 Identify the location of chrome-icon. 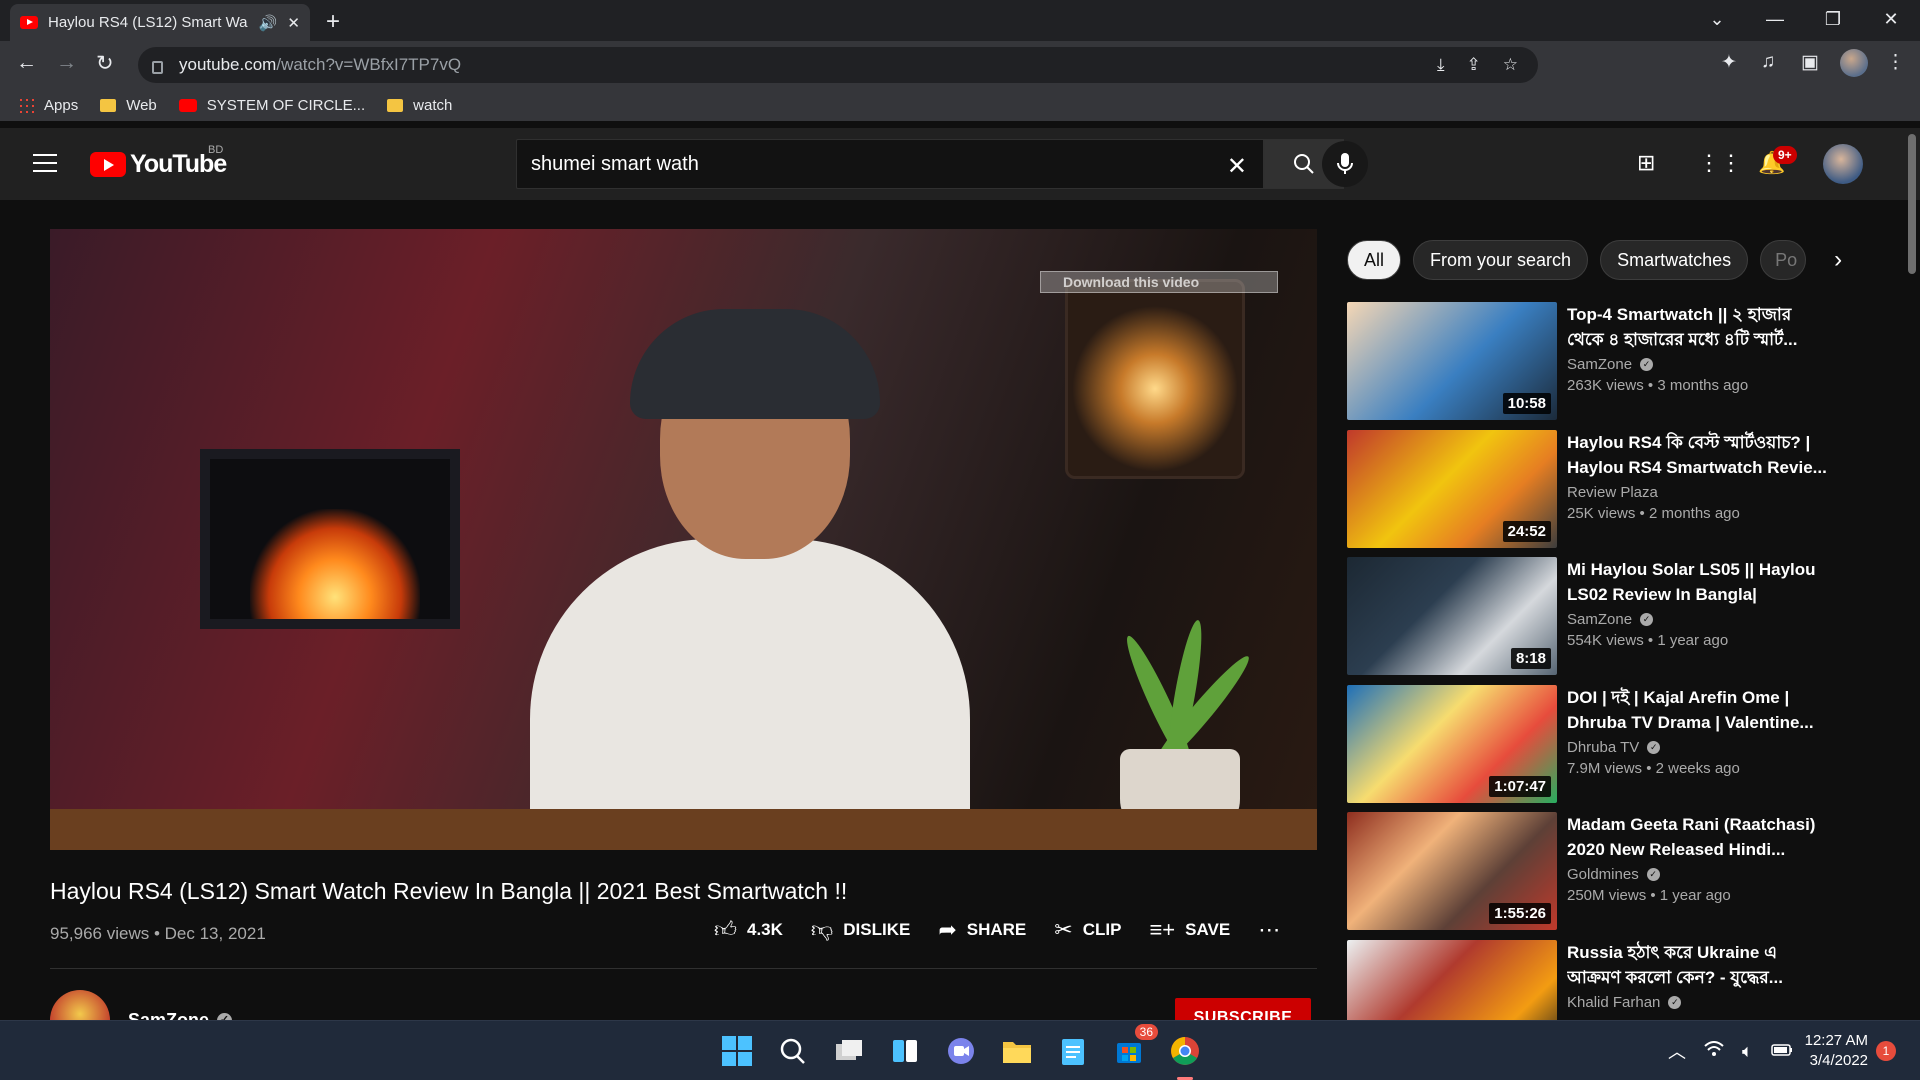
(1185, 1057).